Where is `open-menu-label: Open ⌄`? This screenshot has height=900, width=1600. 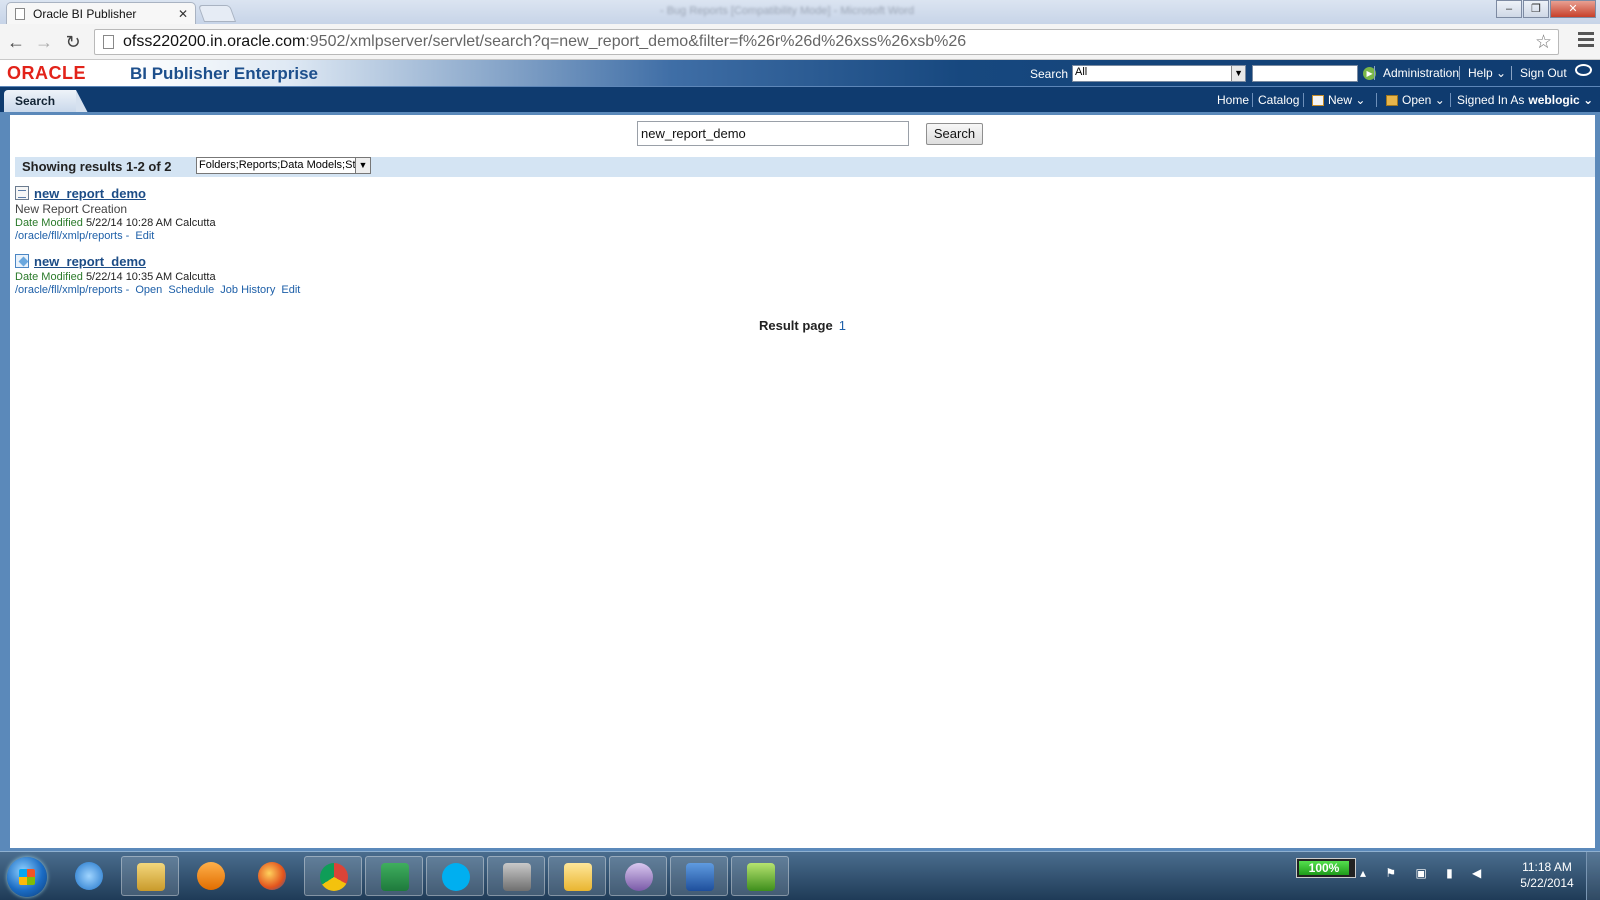 open-menu-label: Open ⌄ is located at coordinates (1423, 100).